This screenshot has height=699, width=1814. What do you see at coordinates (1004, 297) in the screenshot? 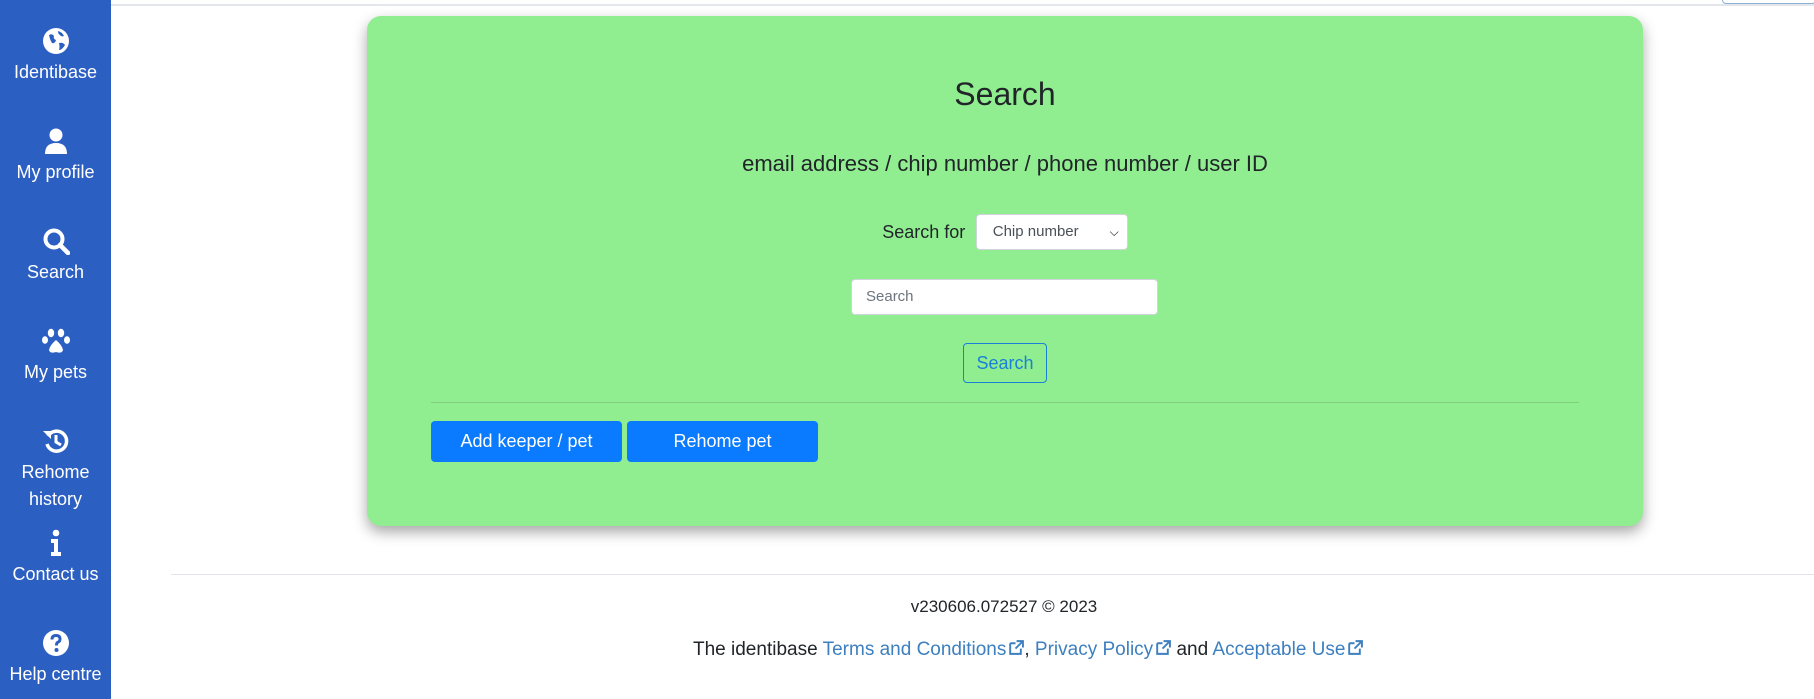
I see `search-input: Search` at bounding box center [1004, 297].